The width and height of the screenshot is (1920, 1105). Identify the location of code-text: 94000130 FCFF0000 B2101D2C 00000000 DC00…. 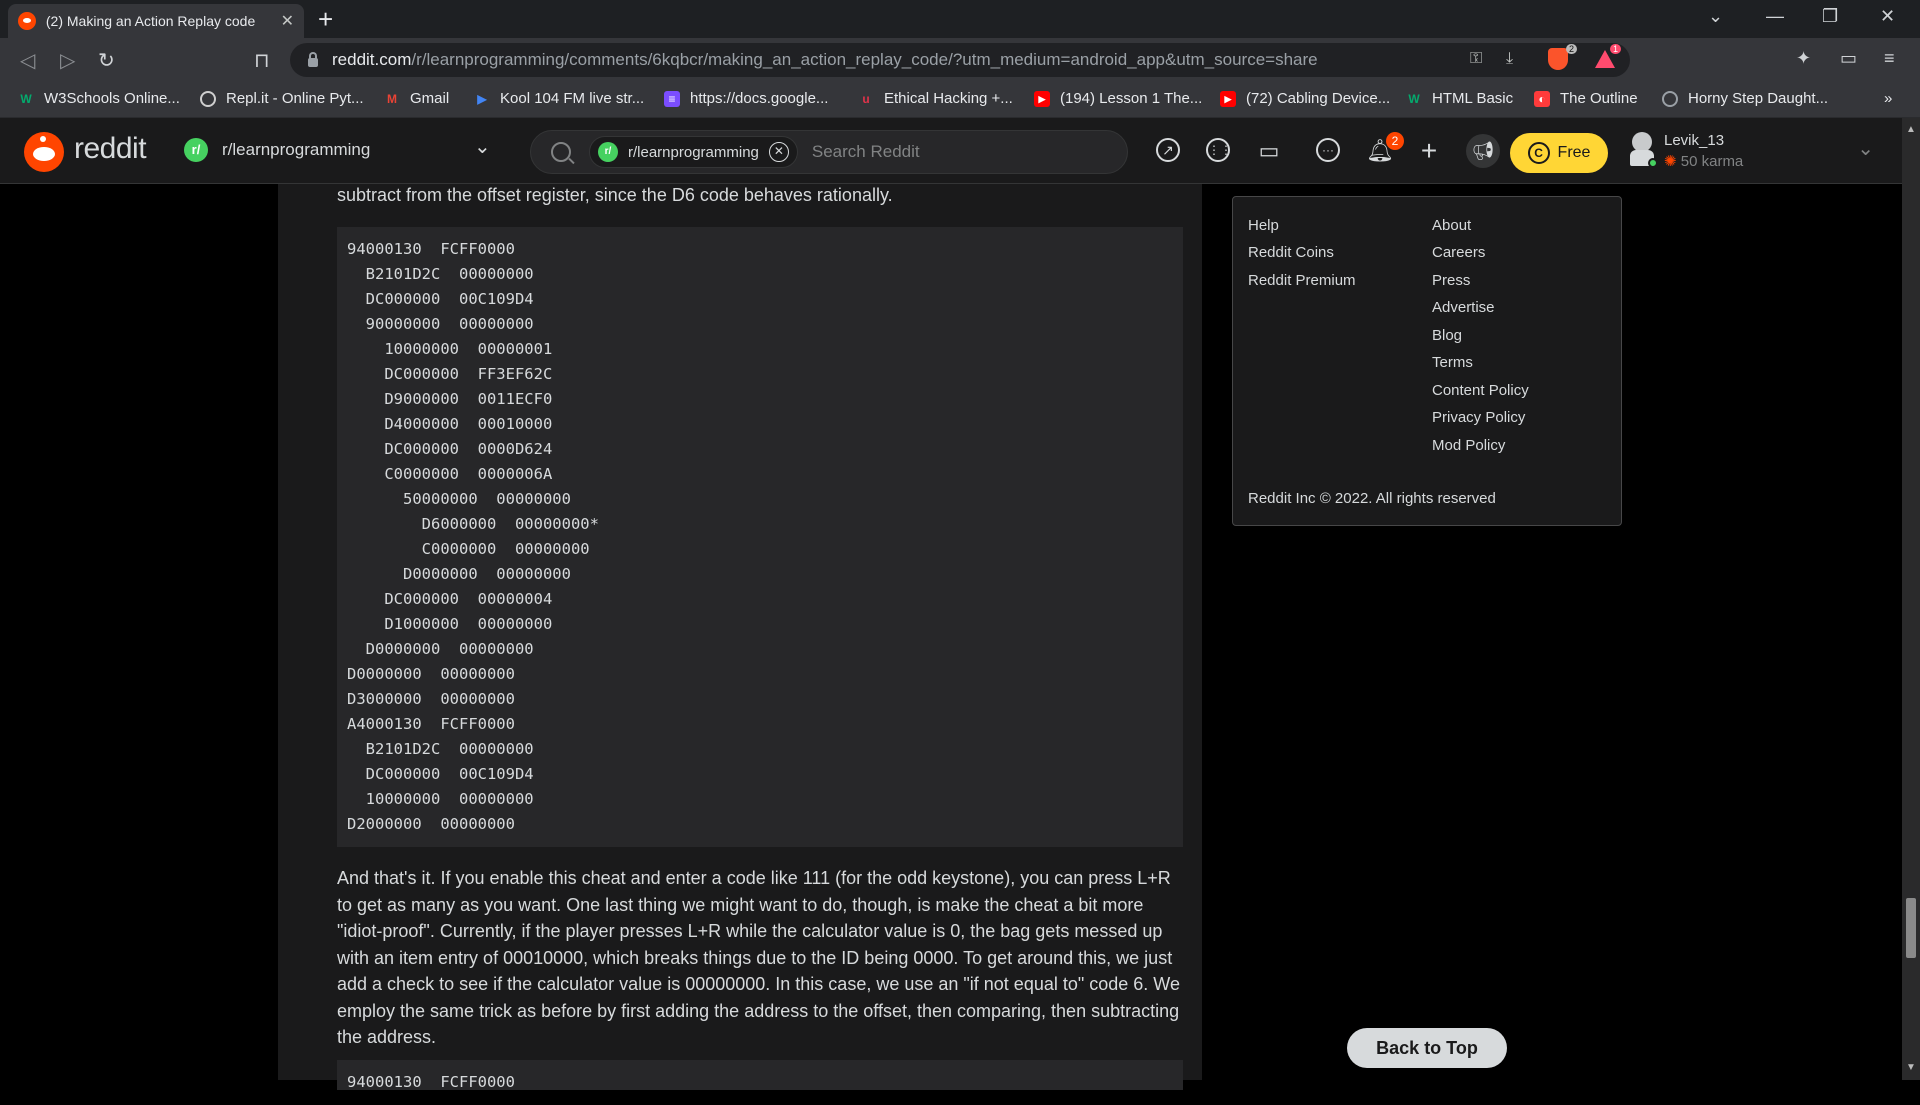
(473, 536).